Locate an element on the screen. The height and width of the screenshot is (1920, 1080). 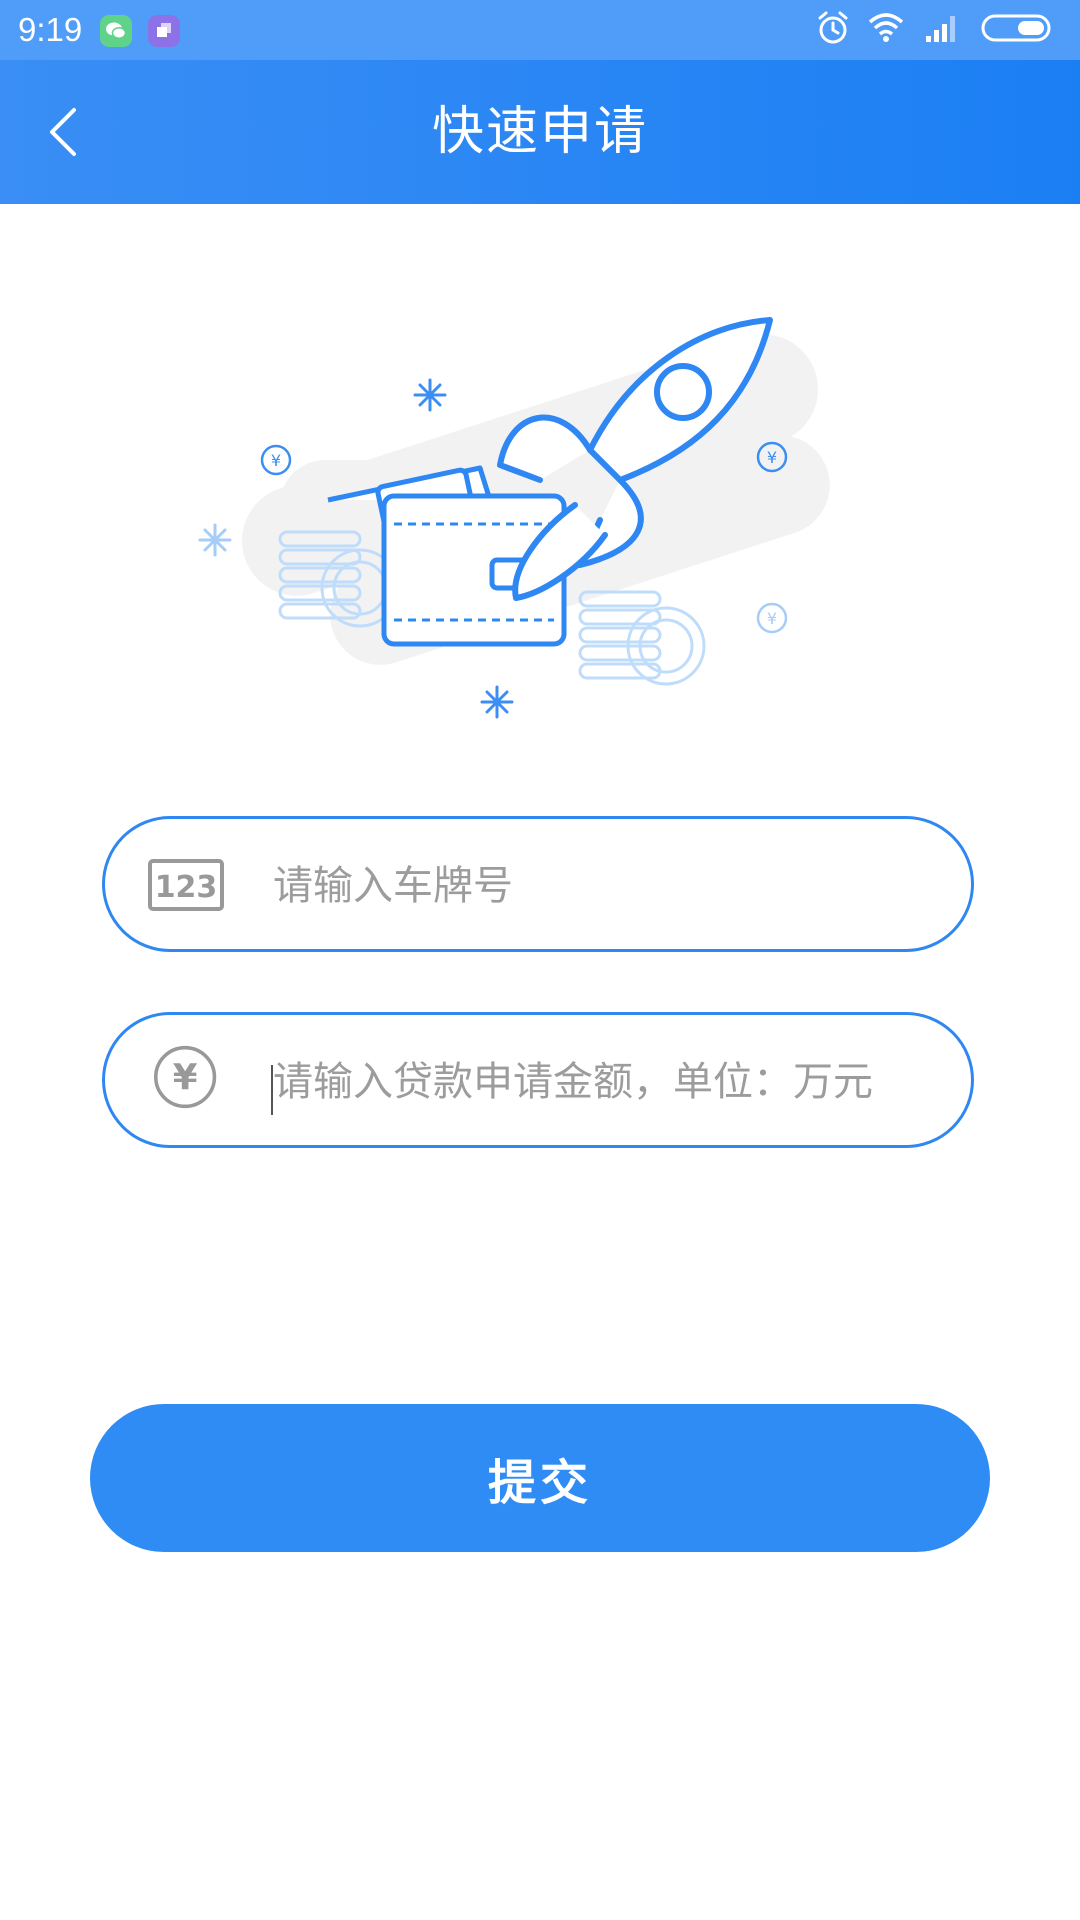
plate-number-field: 123 is located at coordinates (538, 884).